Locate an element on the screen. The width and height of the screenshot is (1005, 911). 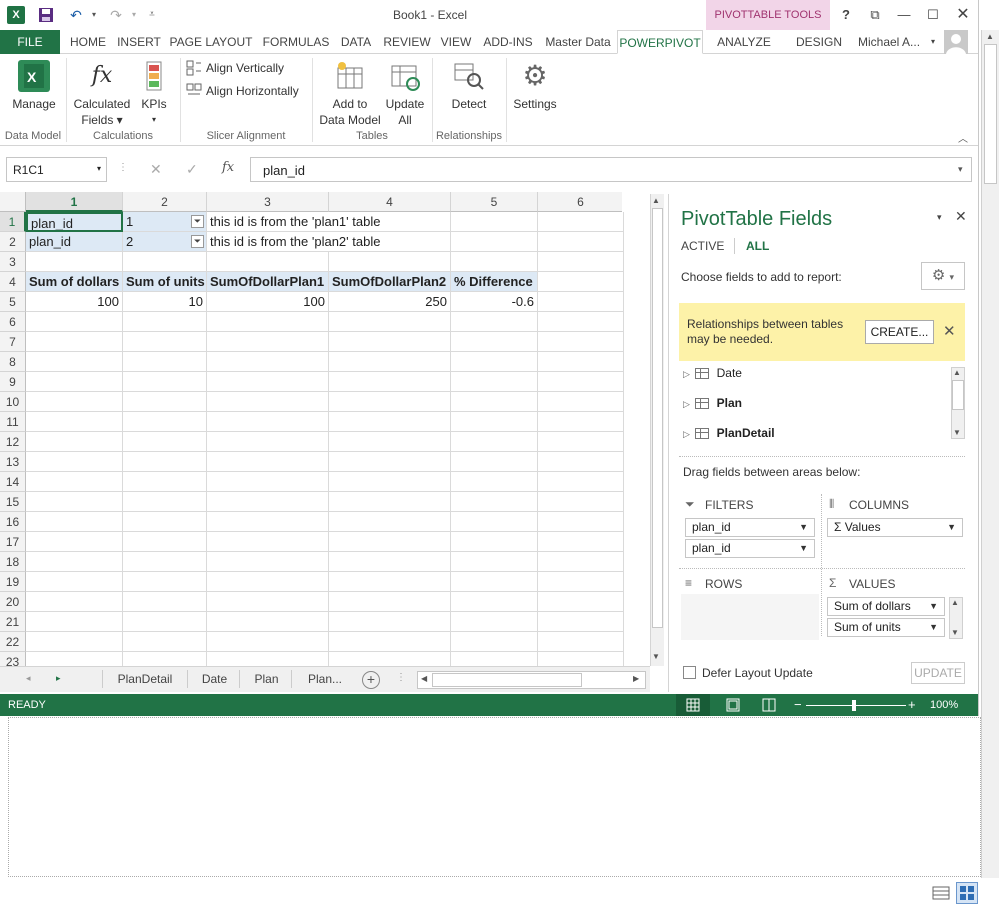
enter-icon: ✓ is located at coordinates (192, 169).